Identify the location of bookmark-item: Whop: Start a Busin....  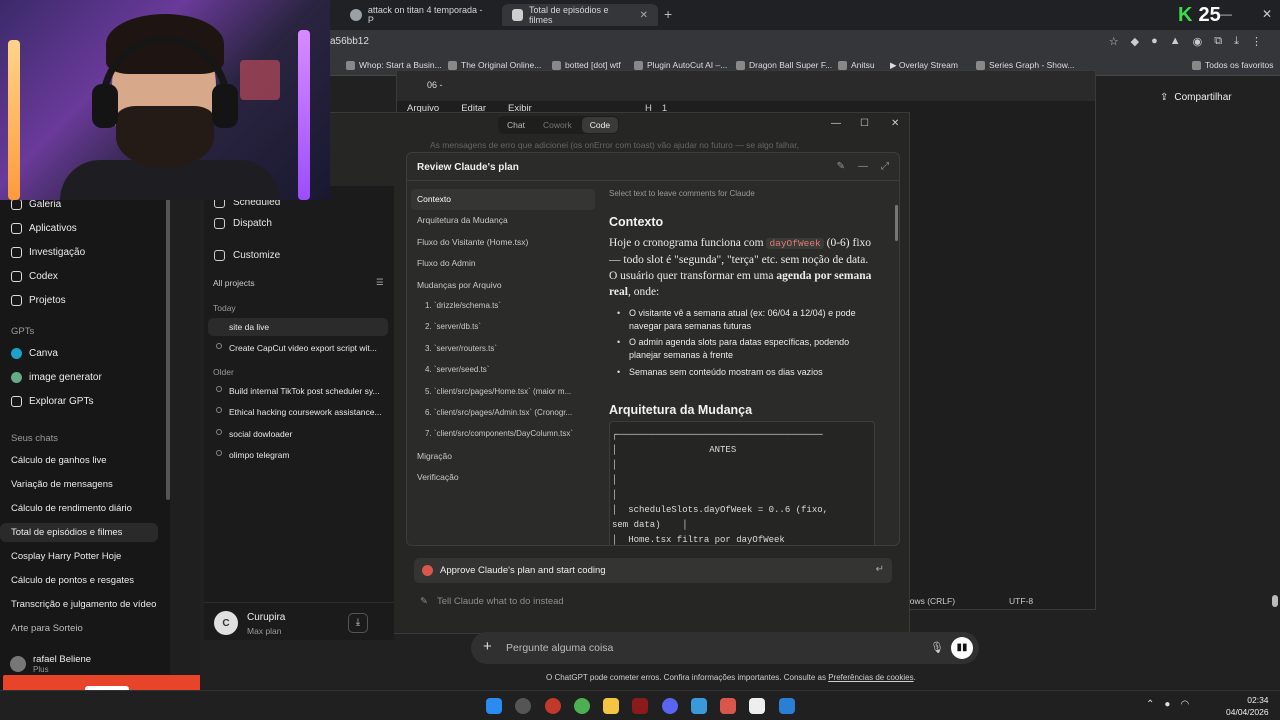
(394, 65).